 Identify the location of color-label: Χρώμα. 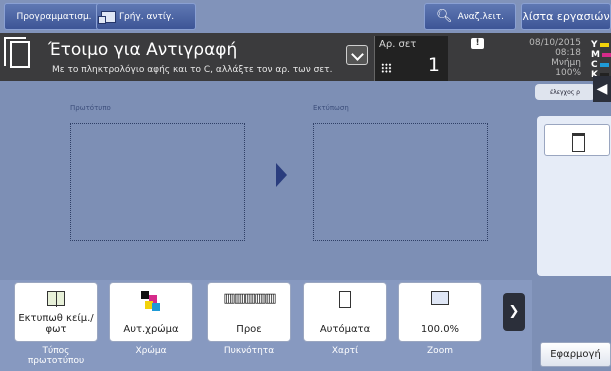
(151, 351).